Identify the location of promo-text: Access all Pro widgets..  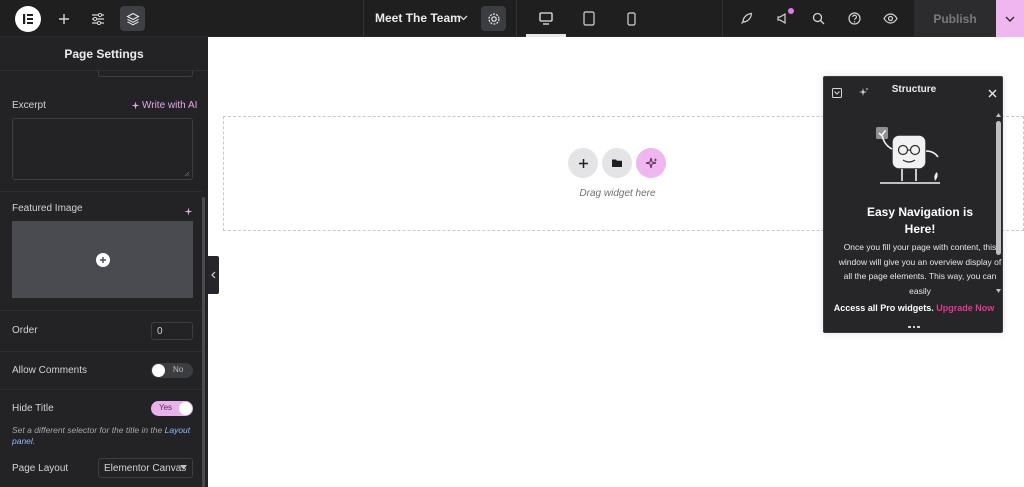
(883, 308).